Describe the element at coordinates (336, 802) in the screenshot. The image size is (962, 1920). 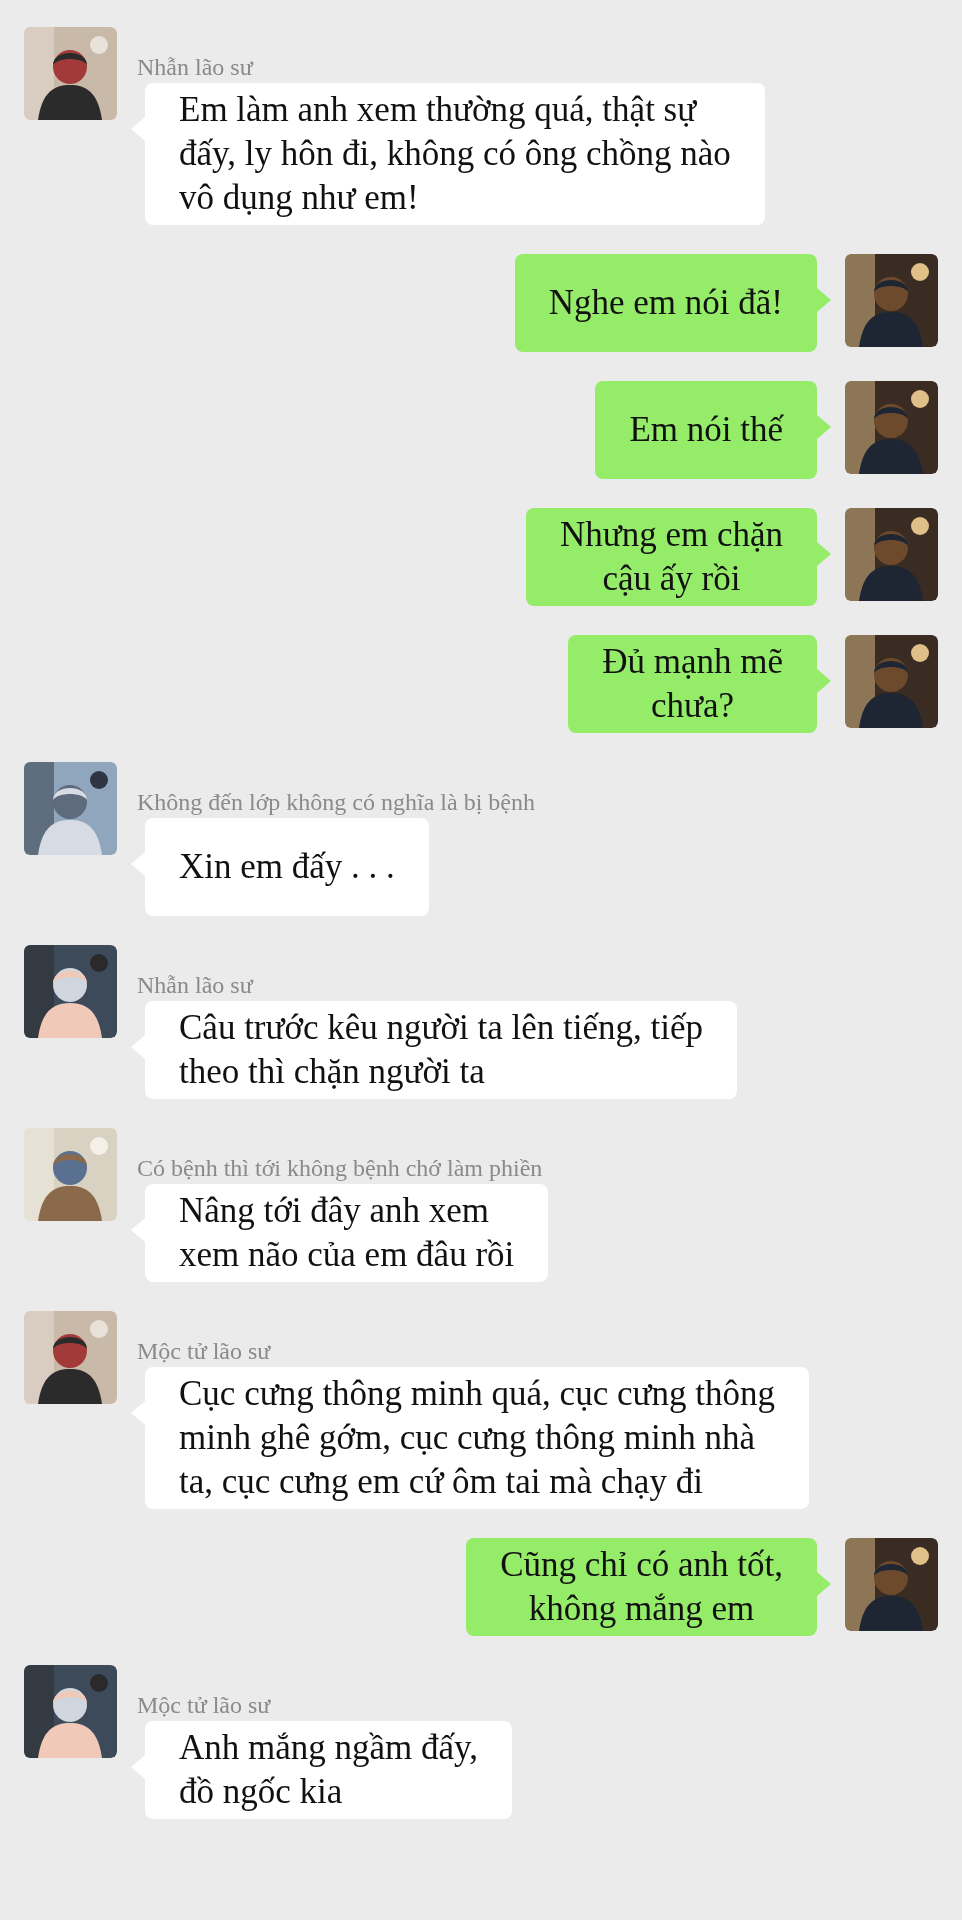
I see `sender-name: Không đến lớp không có nghĩa là bị bệnh` at that location.